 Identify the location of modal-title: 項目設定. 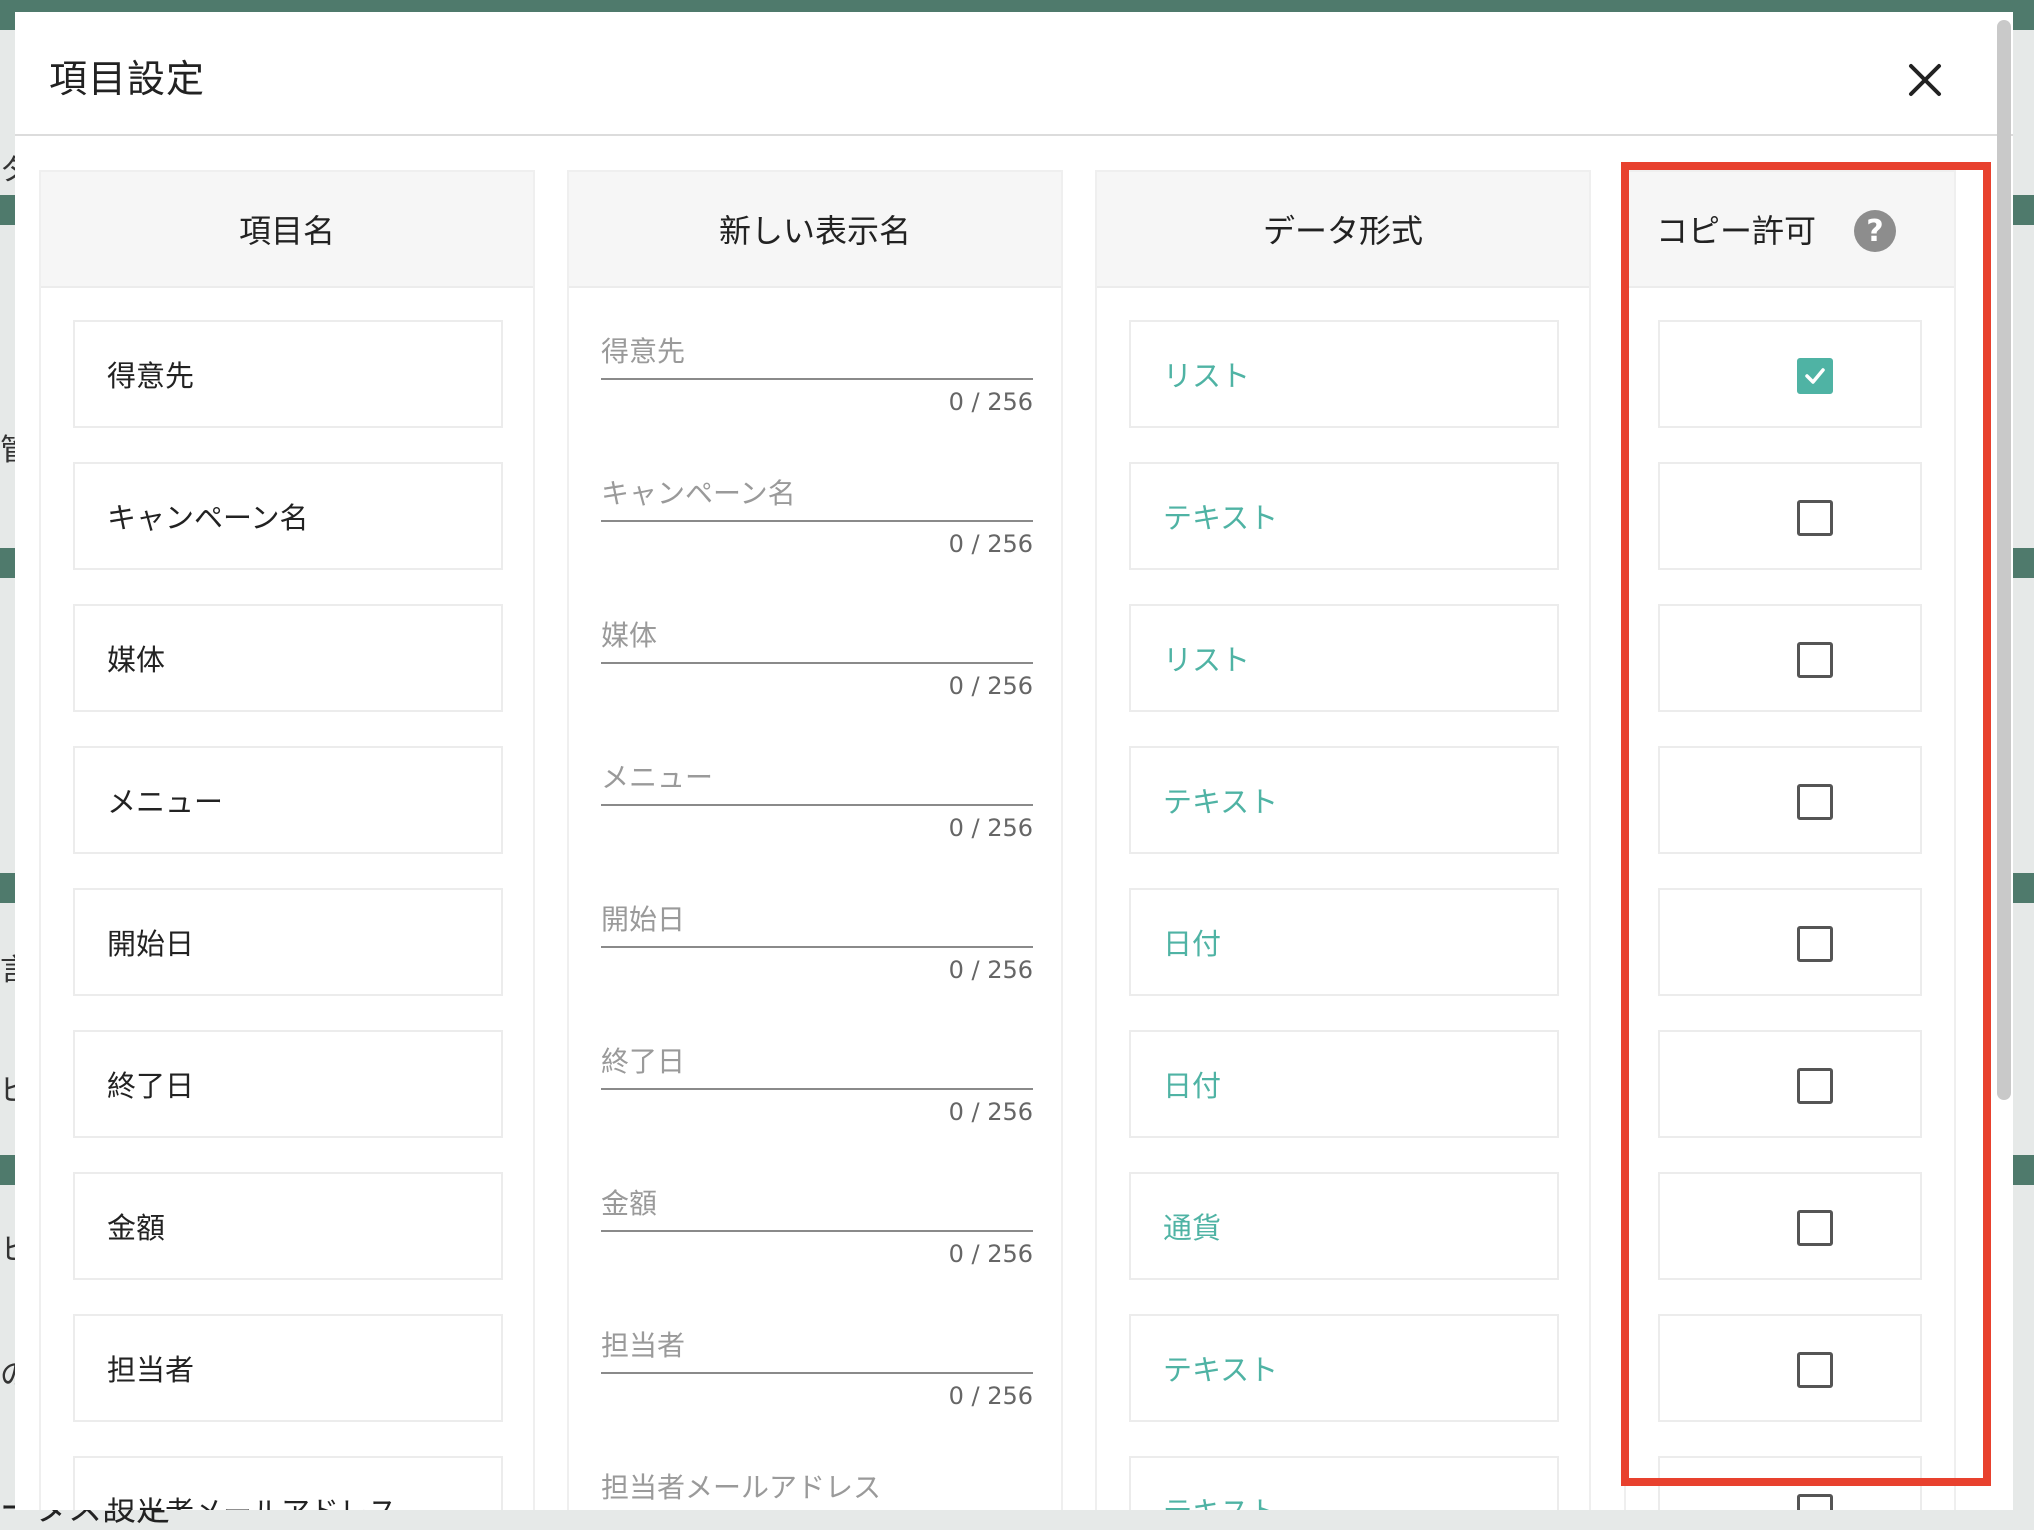
(127, 79).